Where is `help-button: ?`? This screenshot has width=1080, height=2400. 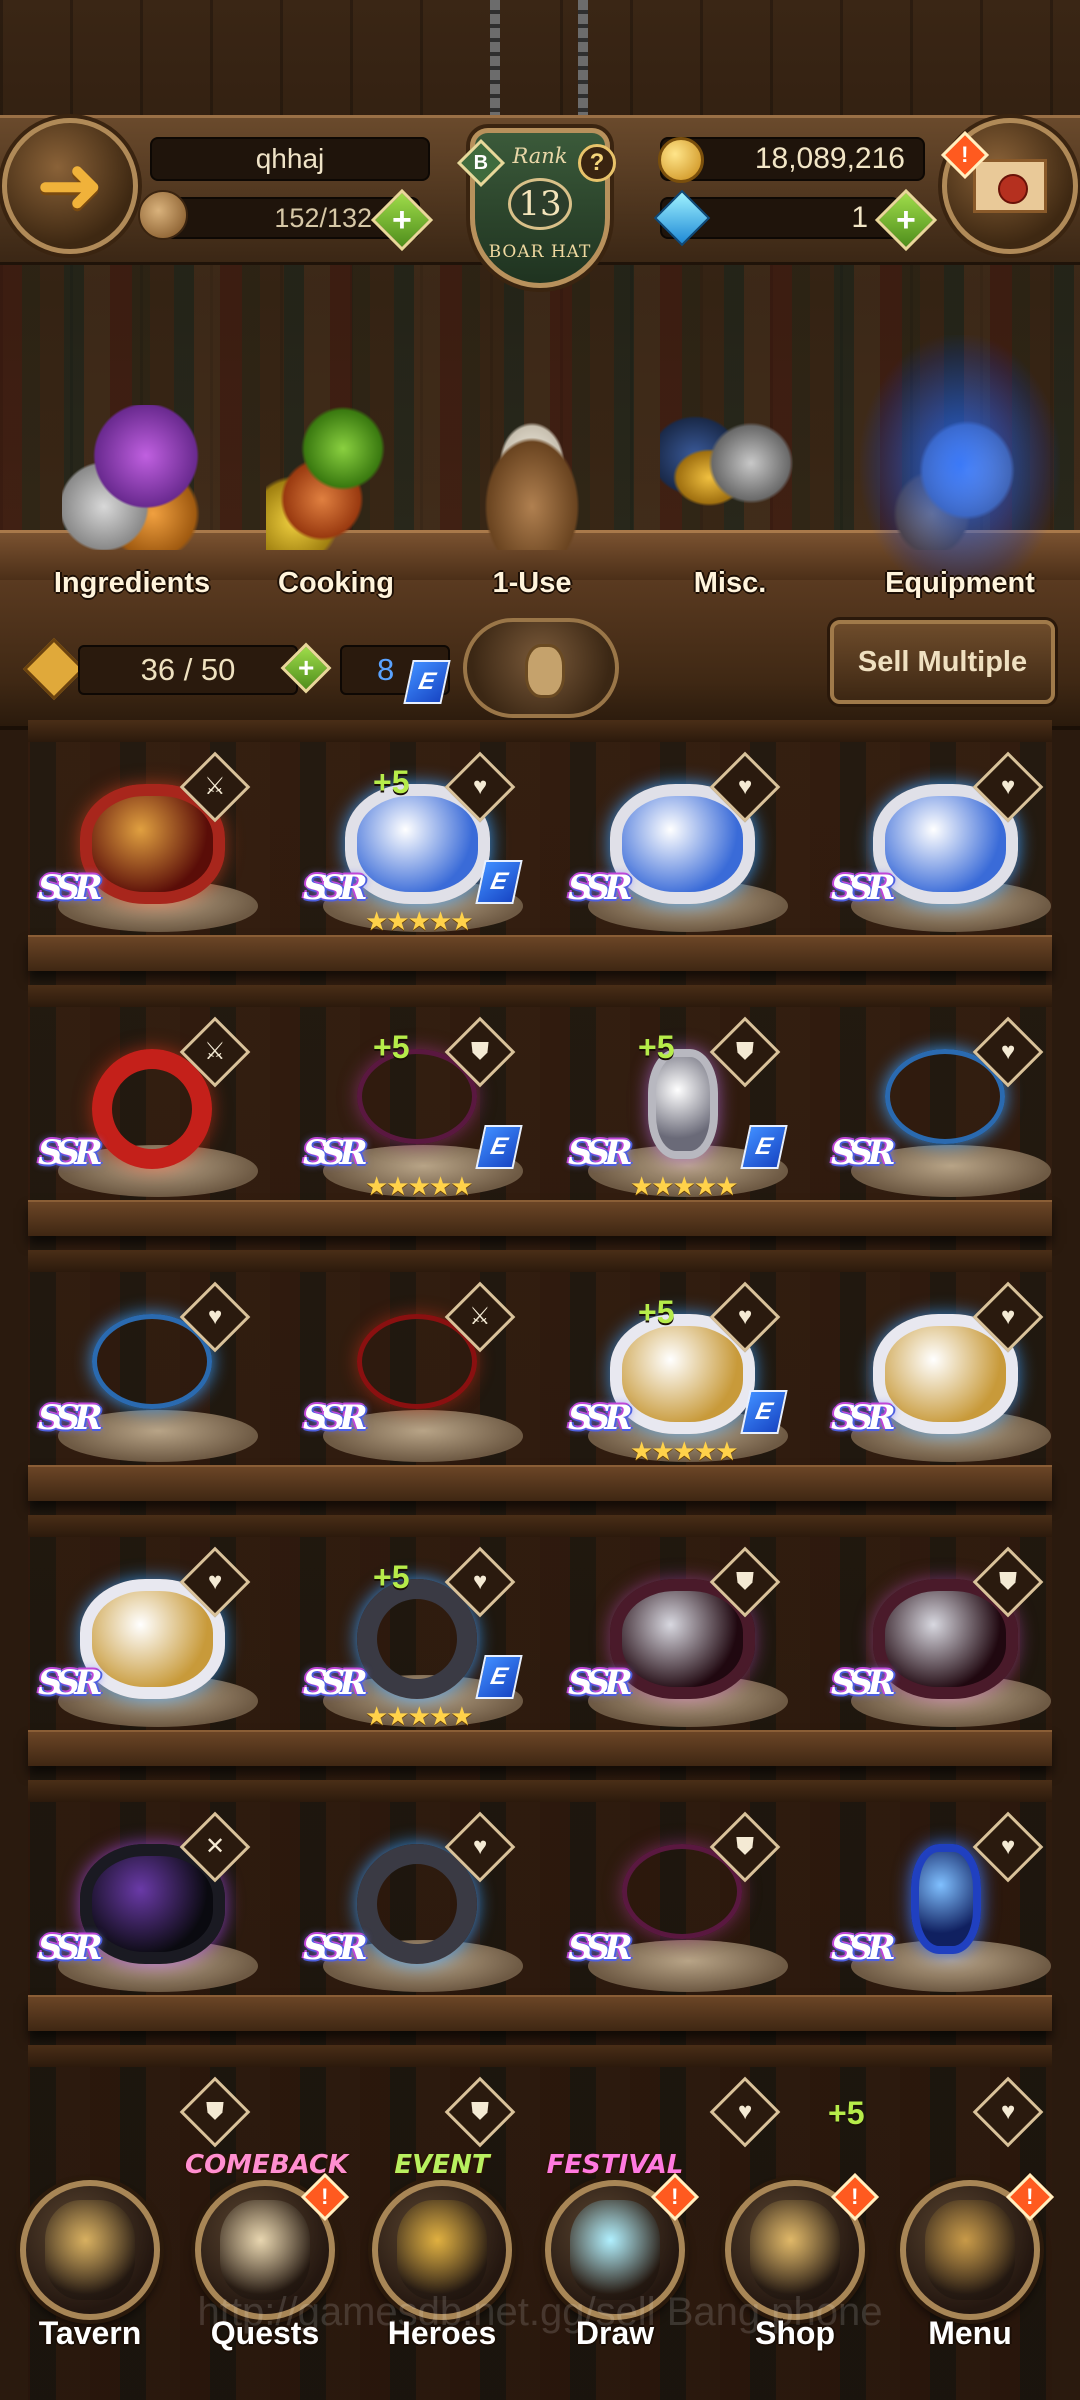 help-button: ? is located at coordinates (597, 163).